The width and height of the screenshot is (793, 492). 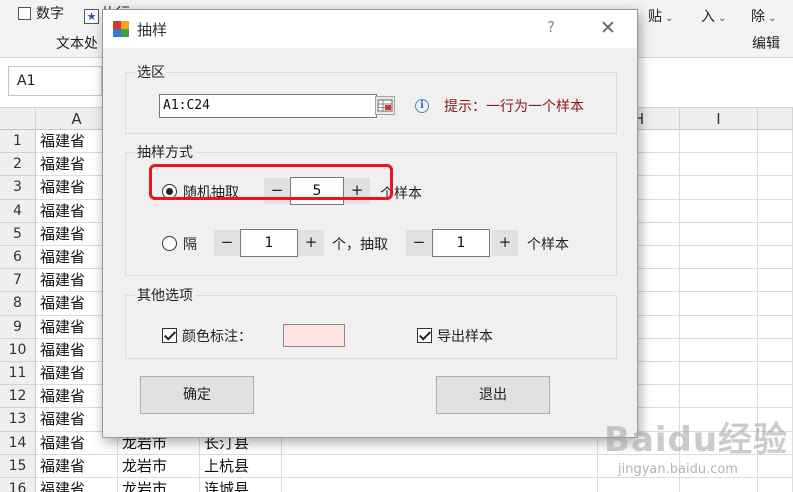 What do you see at coordinates (77, 44) in the screenshot?
I see `text-group-label: 文本处` at bounding box center [77, 44].